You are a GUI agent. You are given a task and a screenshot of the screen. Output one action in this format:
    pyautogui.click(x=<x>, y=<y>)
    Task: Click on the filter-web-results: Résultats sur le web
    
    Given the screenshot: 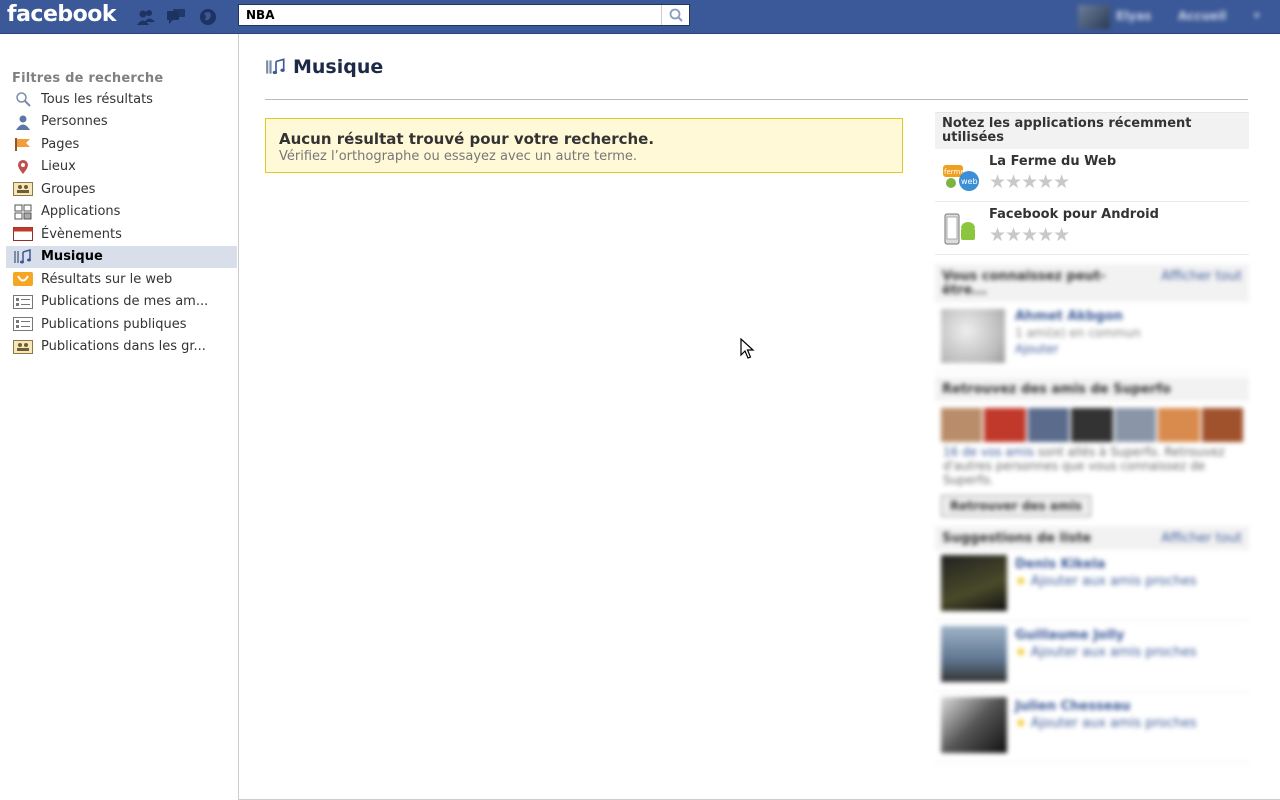 What is the action you would take?
    pyautogui.click(x=121, y=279)
    